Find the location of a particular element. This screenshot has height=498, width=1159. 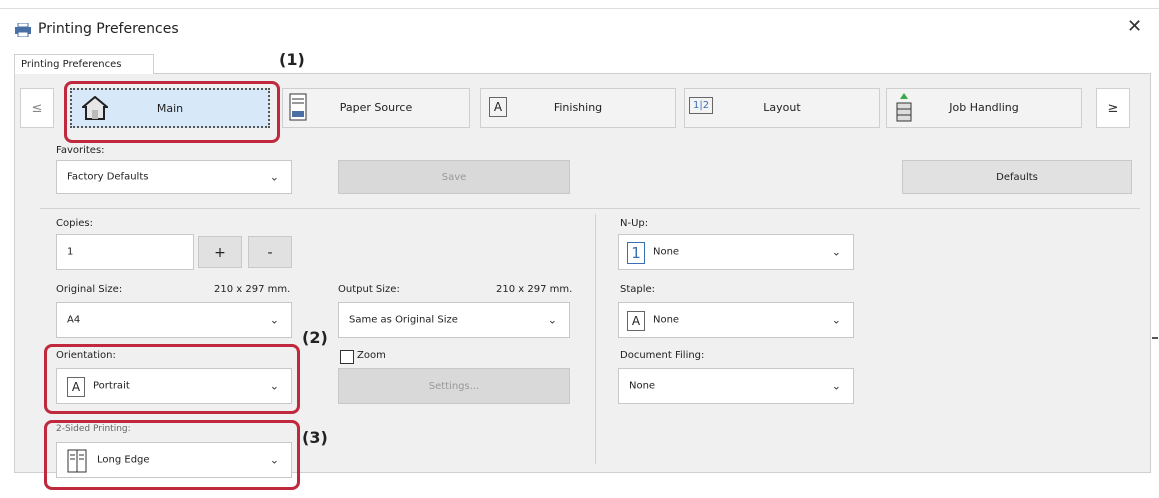

printer-icon is located at coordinates (23, 30).